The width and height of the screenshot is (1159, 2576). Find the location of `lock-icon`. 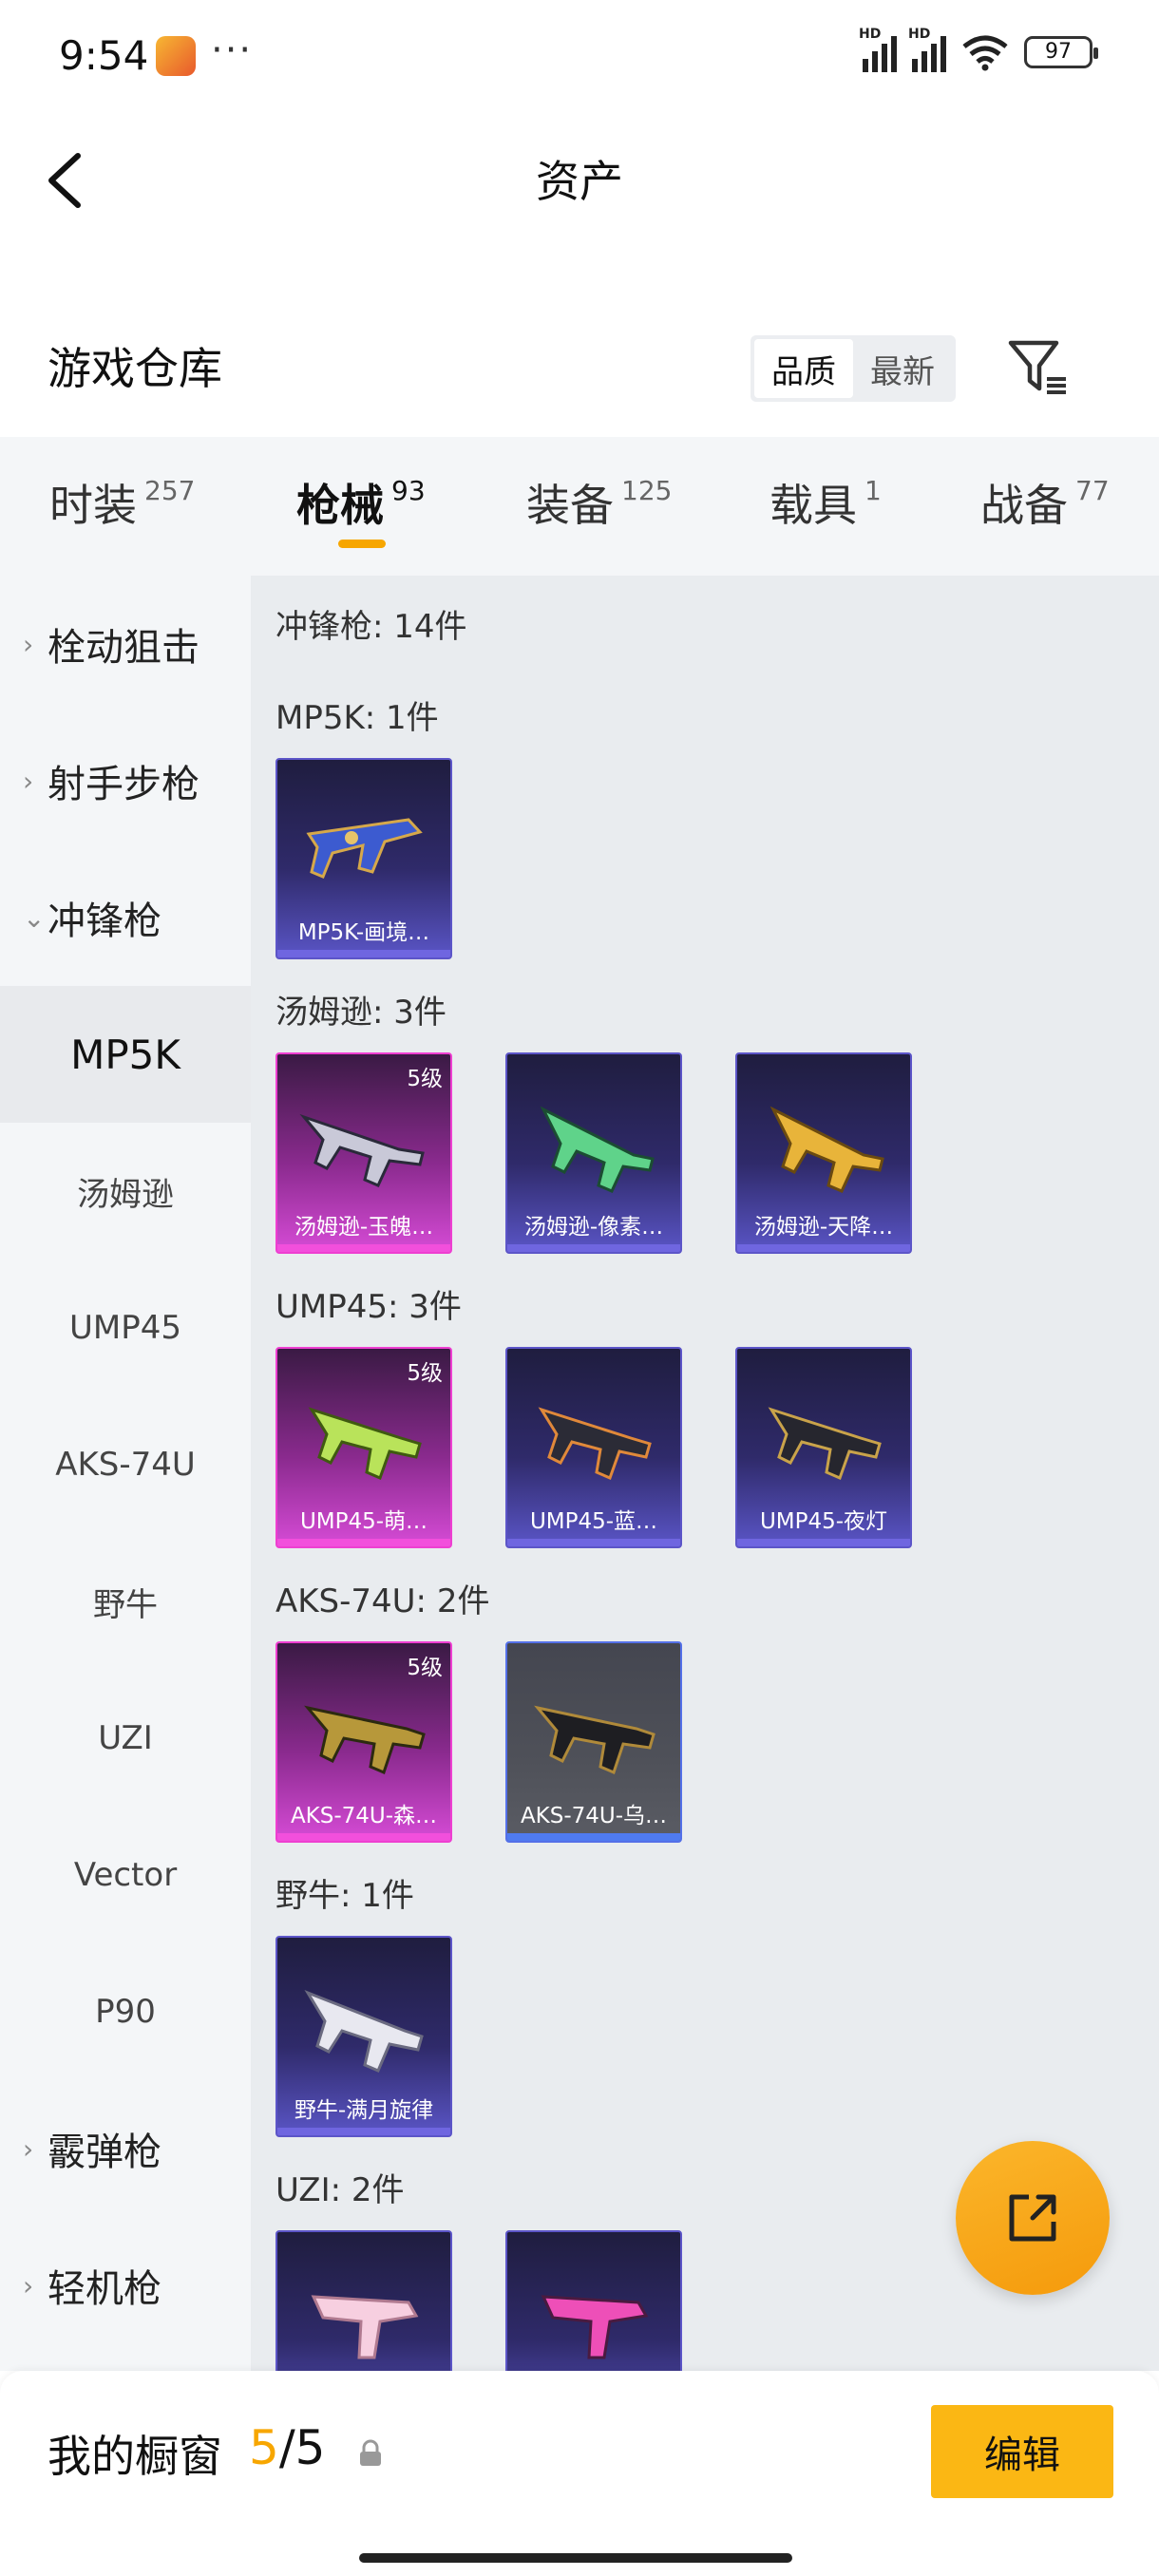

lock-icon is located at coordinates (370, 2452).